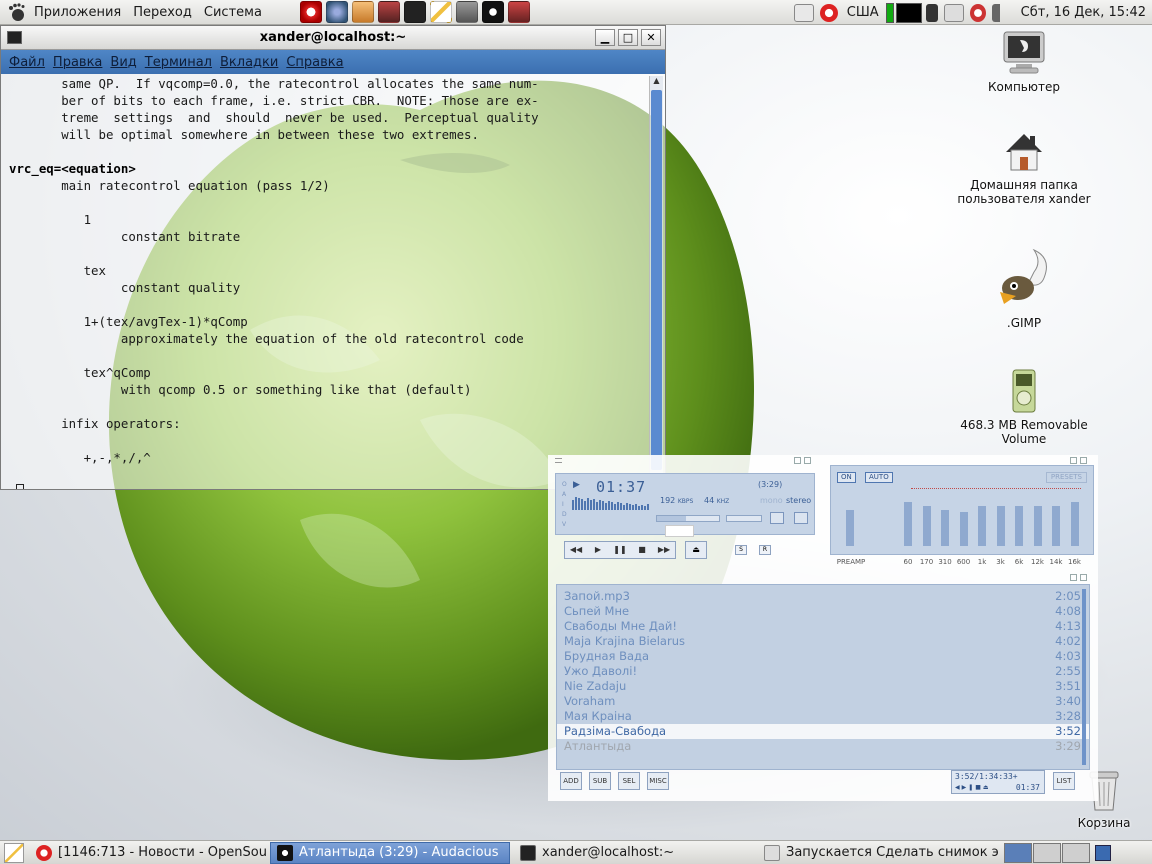  Describe the element at coordinates (823, 596) in the screenshot. I see `playlist-row: Запой.mp3 2:05` at that location.